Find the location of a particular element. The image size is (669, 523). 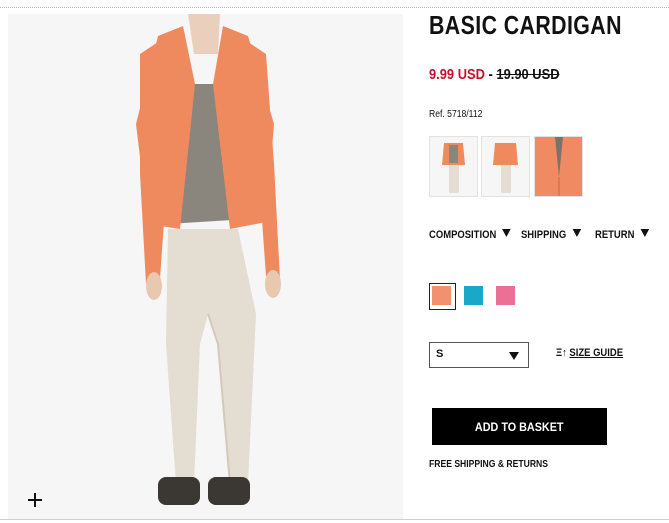

tab-return-label: RETURN is located at coordinates (615, 235).